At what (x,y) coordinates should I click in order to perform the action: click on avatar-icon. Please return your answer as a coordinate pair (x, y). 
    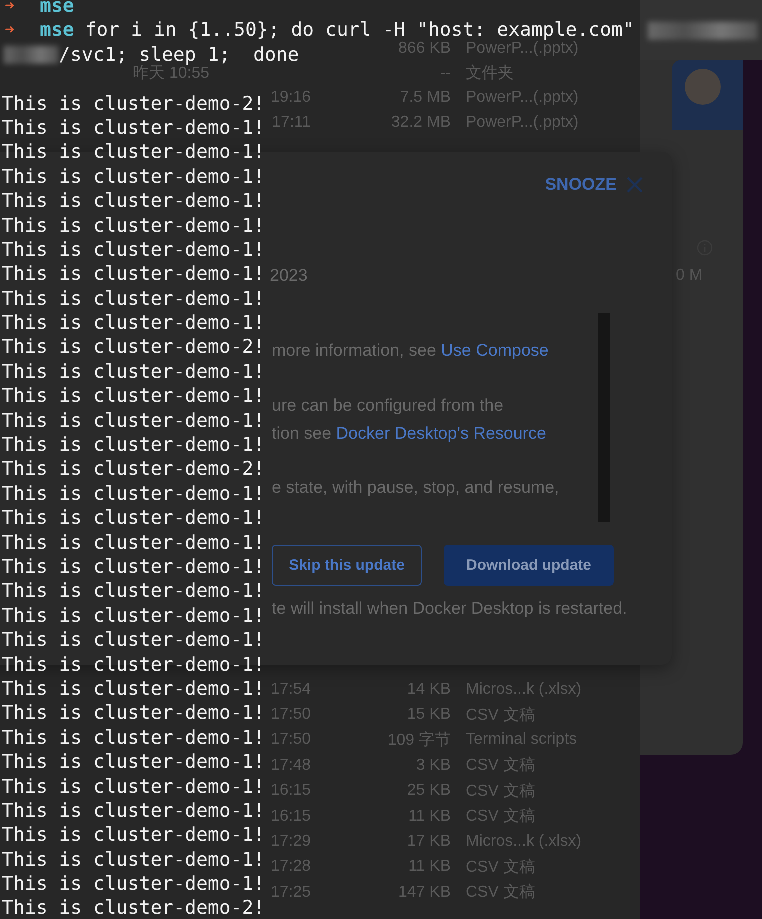
    Looking at the image, I should click on (703, 87).